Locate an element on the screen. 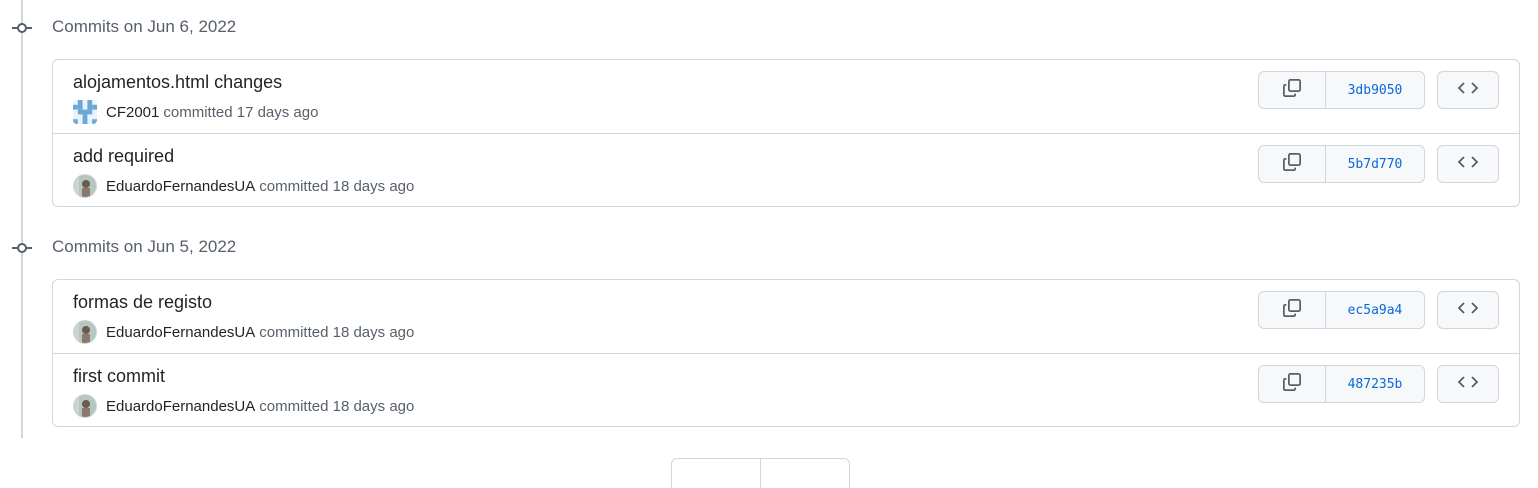 The width and height of the screenshot is (1538, 488). pagination-older-button is located at coordinates (804, 473).